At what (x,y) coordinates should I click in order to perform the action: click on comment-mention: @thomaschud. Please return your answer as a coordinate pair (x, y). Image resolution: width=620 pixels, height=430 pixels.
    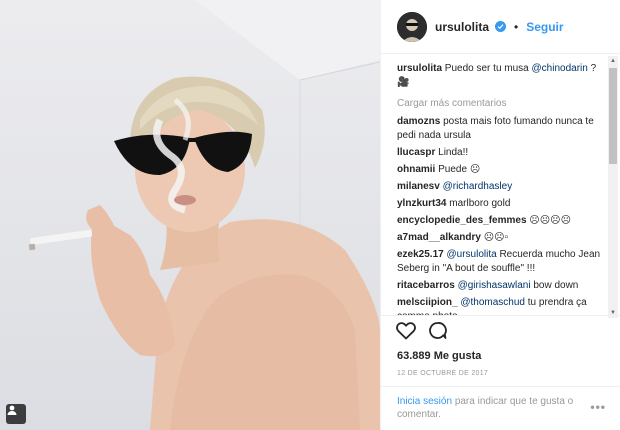
    Looking at the image, I should click on (492, 302).